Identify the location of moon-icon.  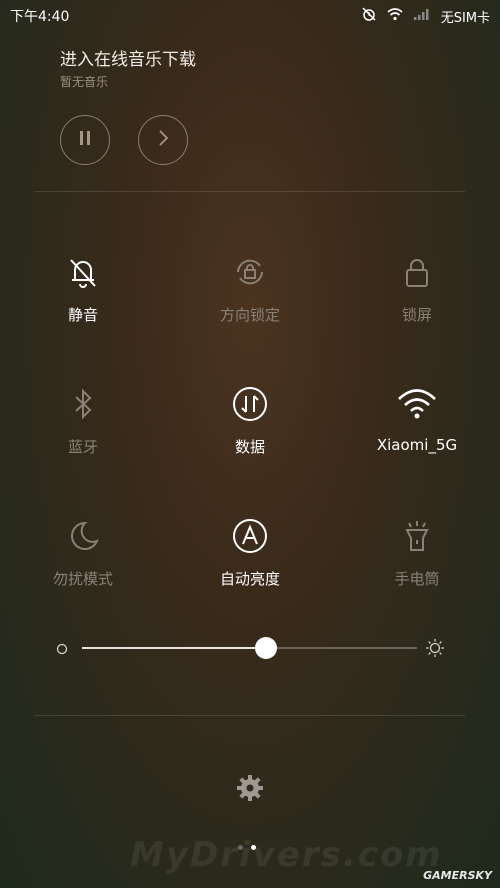
(83, 536).